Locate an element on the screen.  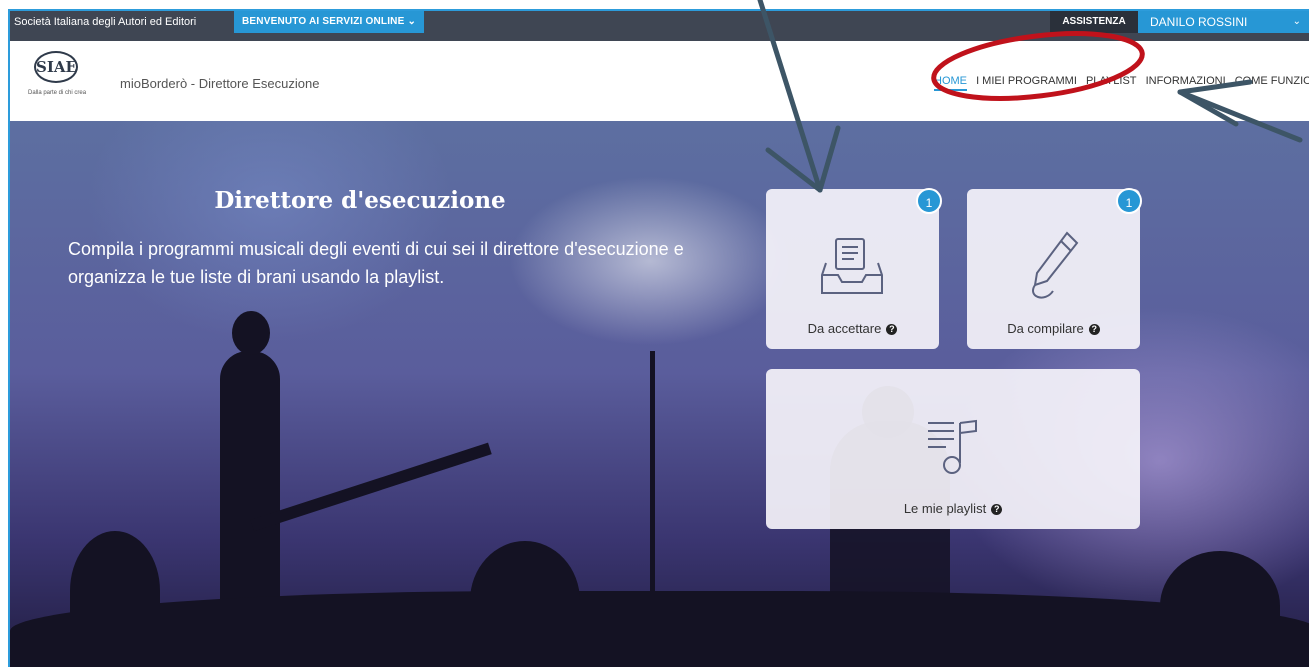
card-my-playlists-label: Le mie playlist? is located at coordinates (953, 508).